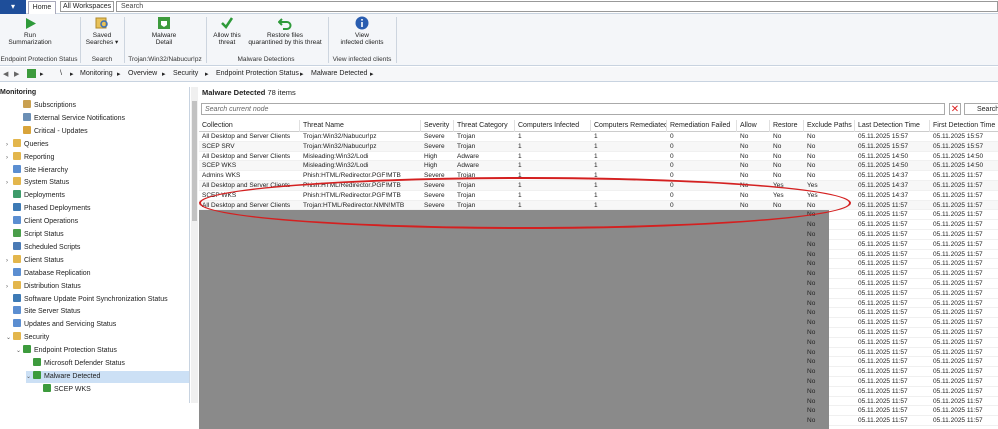 The image size is (998, 429). What do you see at coordinates (61, 73) in the screenshot?
I see `breadcrumb-root: \` at bounding box center [61, 73].